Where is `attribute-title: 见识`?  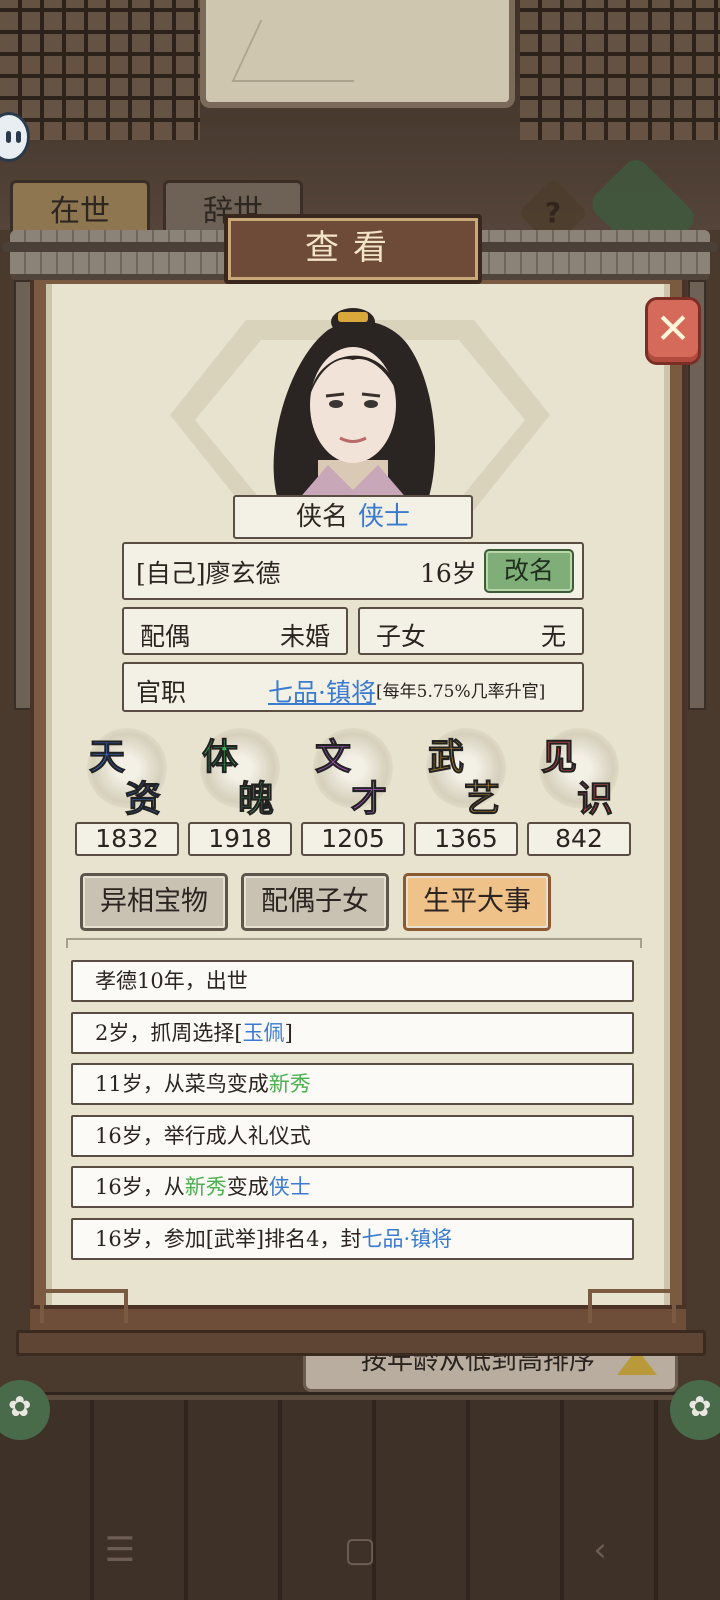 attribute-title: 见识 is located at coordinates (579, 774).